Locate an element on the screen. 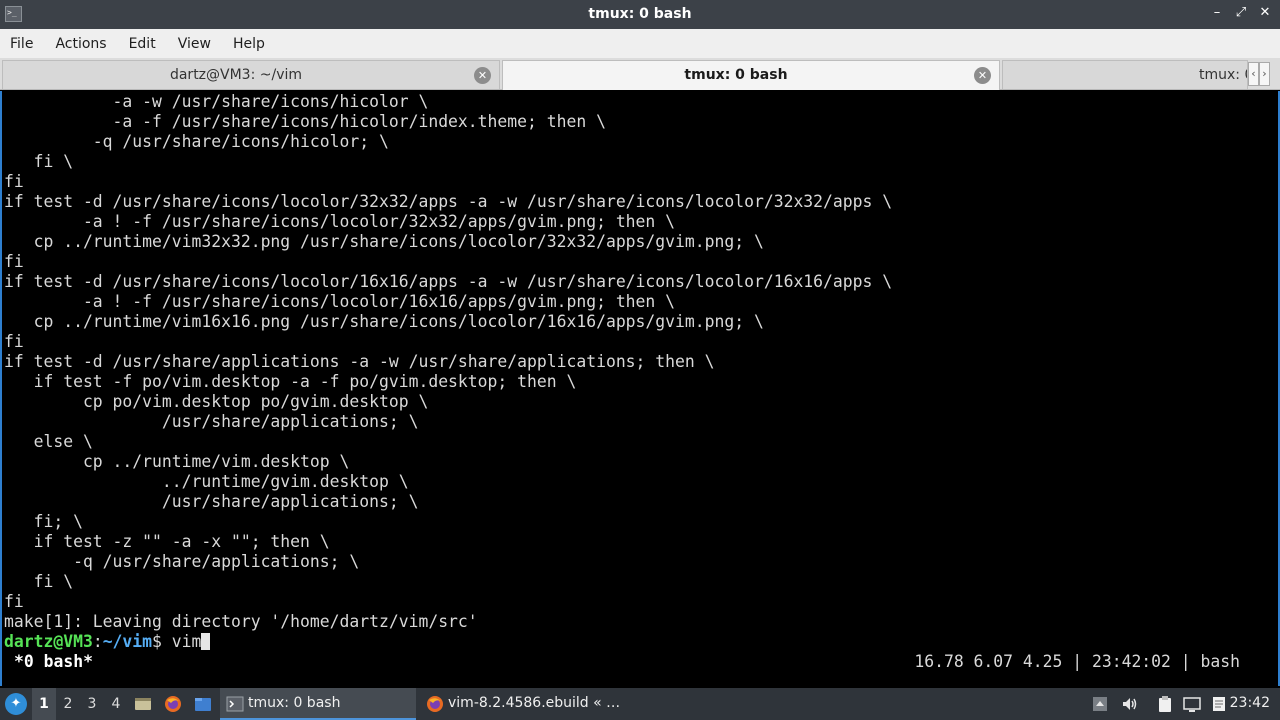  terminal-line: fi; \ is located at coordinates (43, 521).